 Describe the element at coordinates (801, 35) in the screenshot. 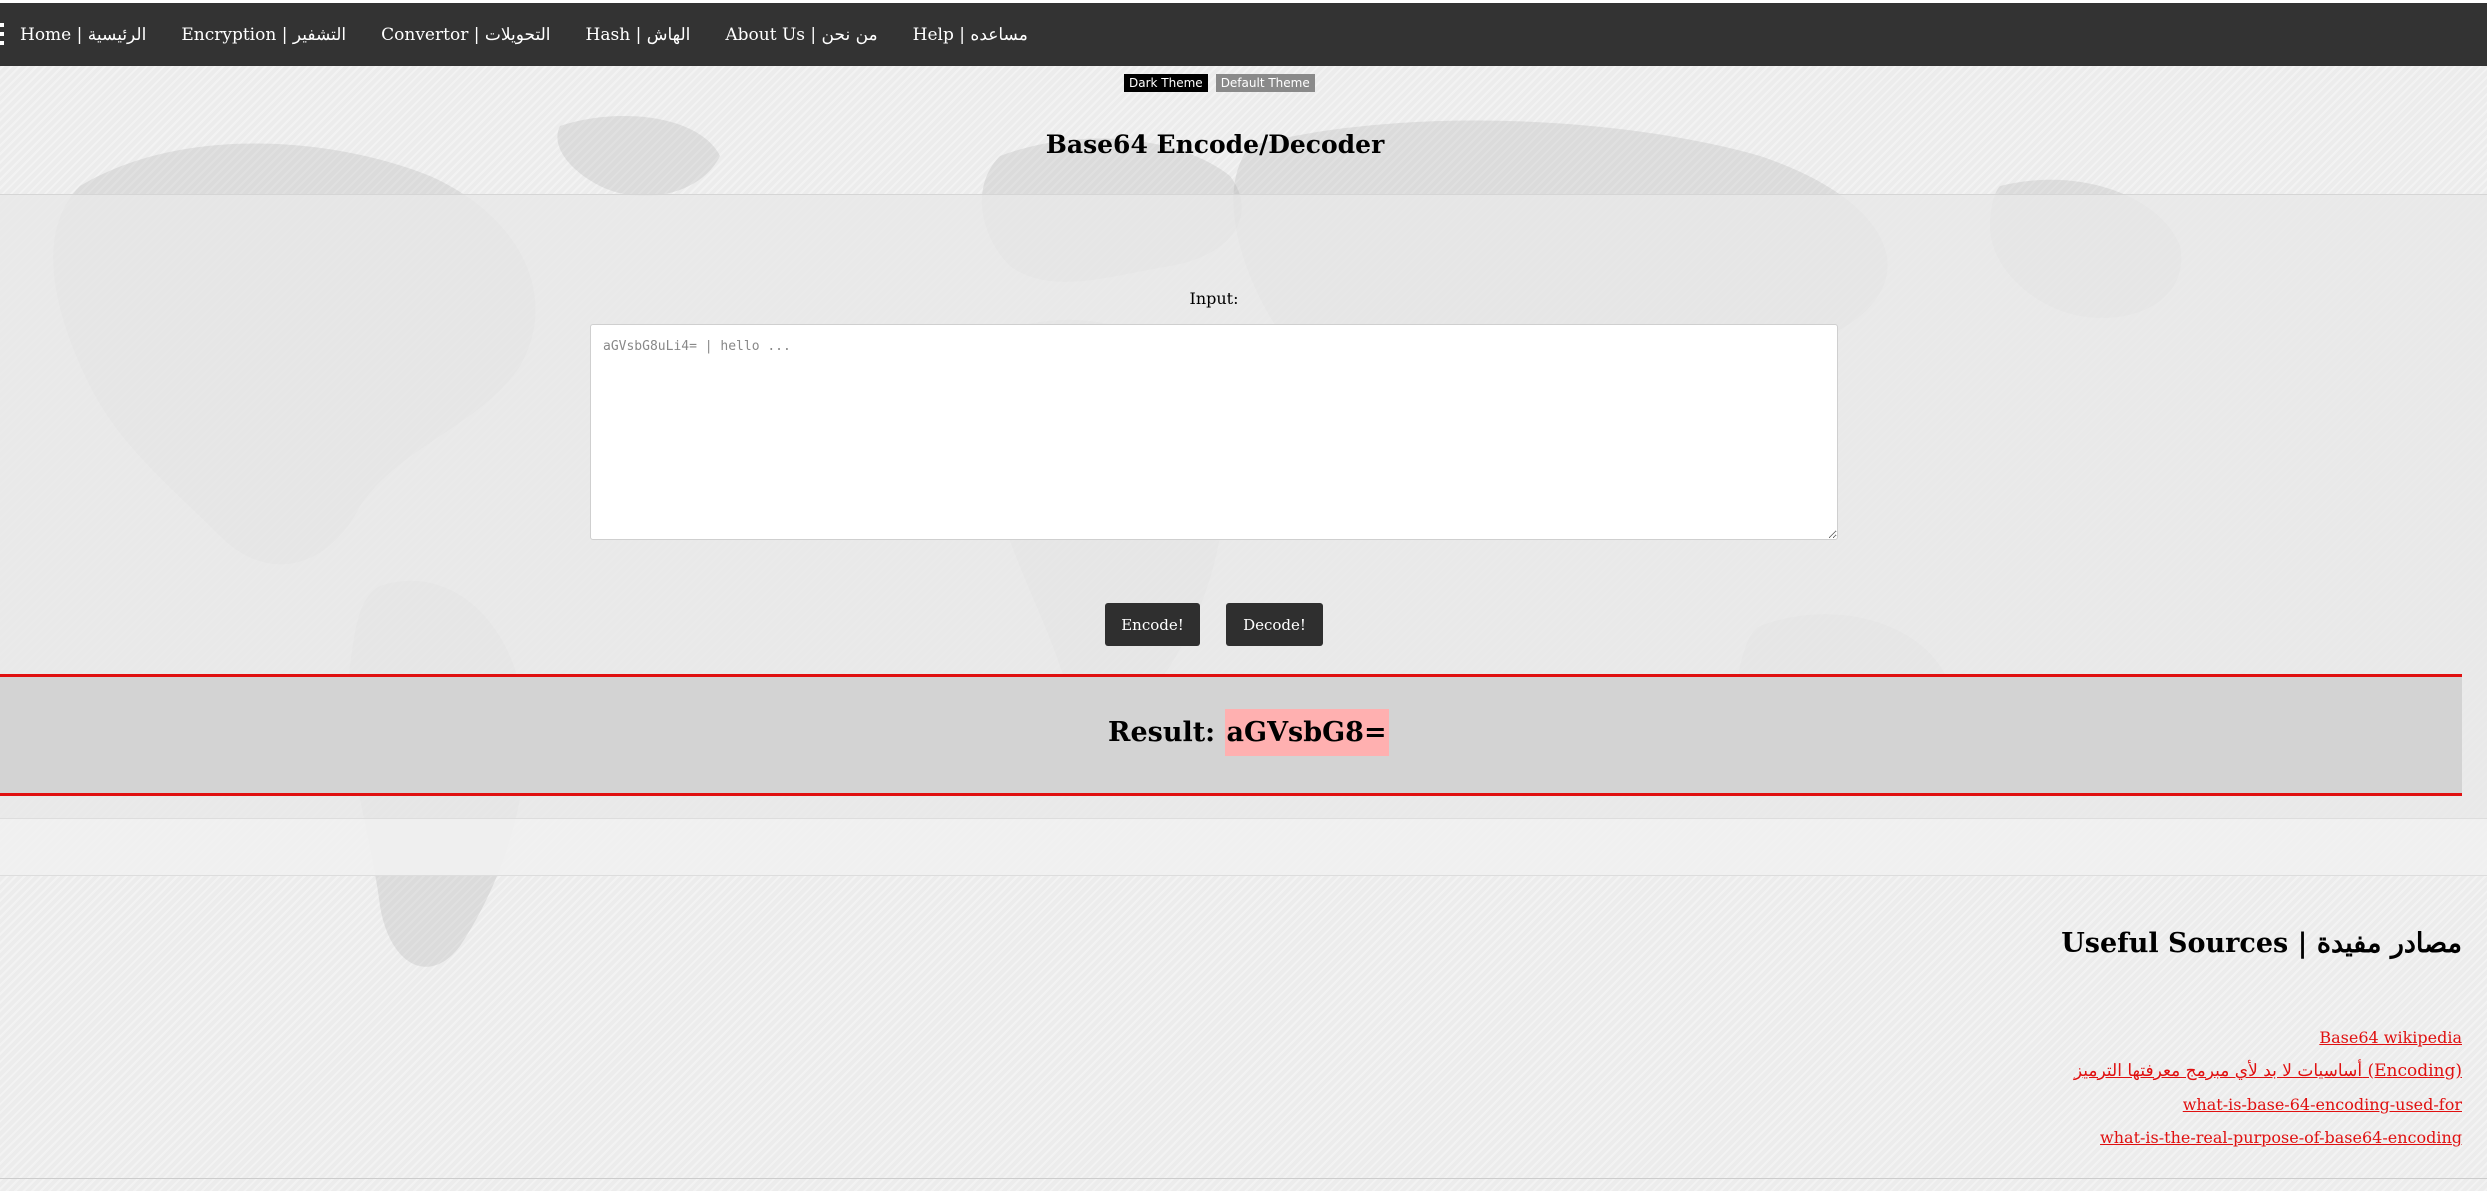

I see `nav-item-about-us: About Us | من نحن` at that location.